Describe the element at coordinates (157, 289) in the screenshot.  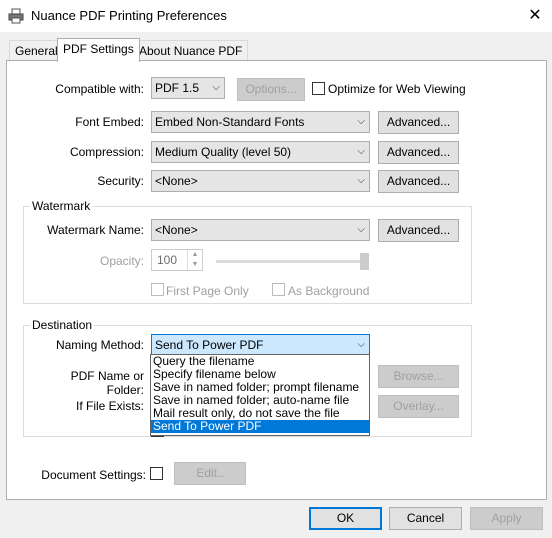
I see `first-page-only-checkbox` at that location.